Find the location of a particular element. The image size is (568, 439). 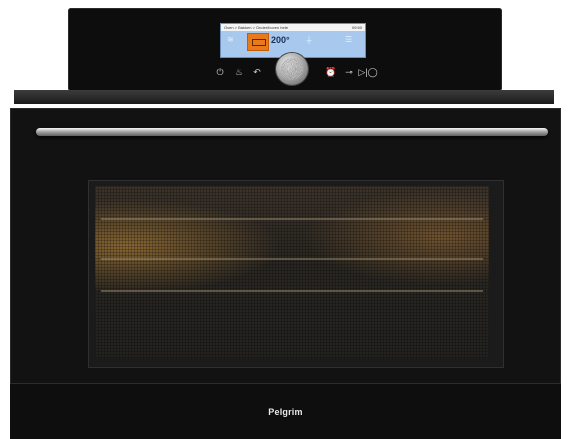

display-header: Oven > Bakken > Onder/boven hete 09:50 is located at coordinates (293, 27).